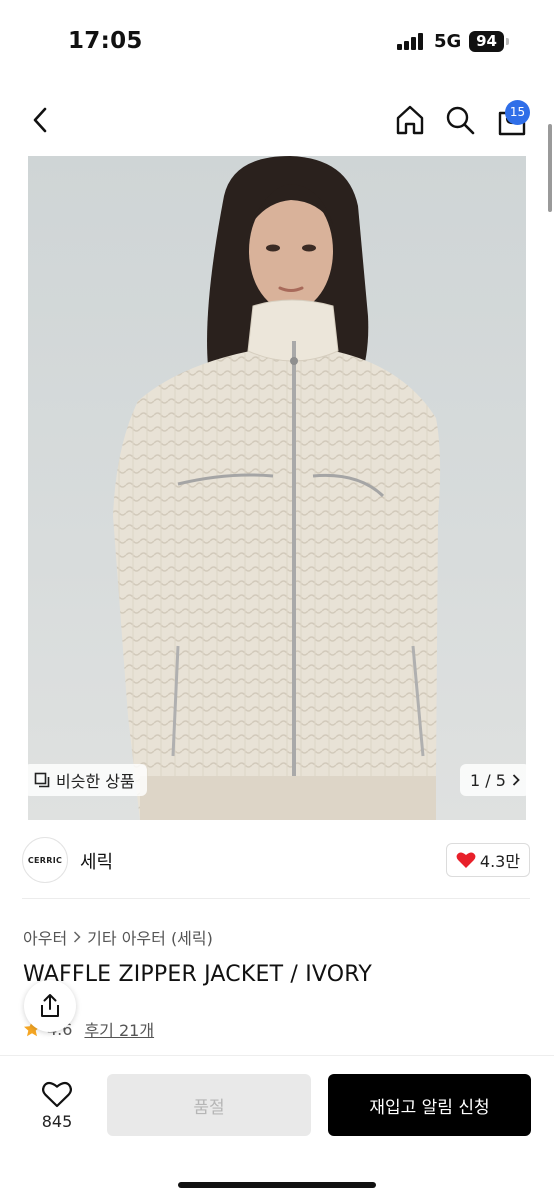 Image resolution: width=554 pixels, height=1200 pixels. I want to click on brand-name: 세릭, so click(96, 861).